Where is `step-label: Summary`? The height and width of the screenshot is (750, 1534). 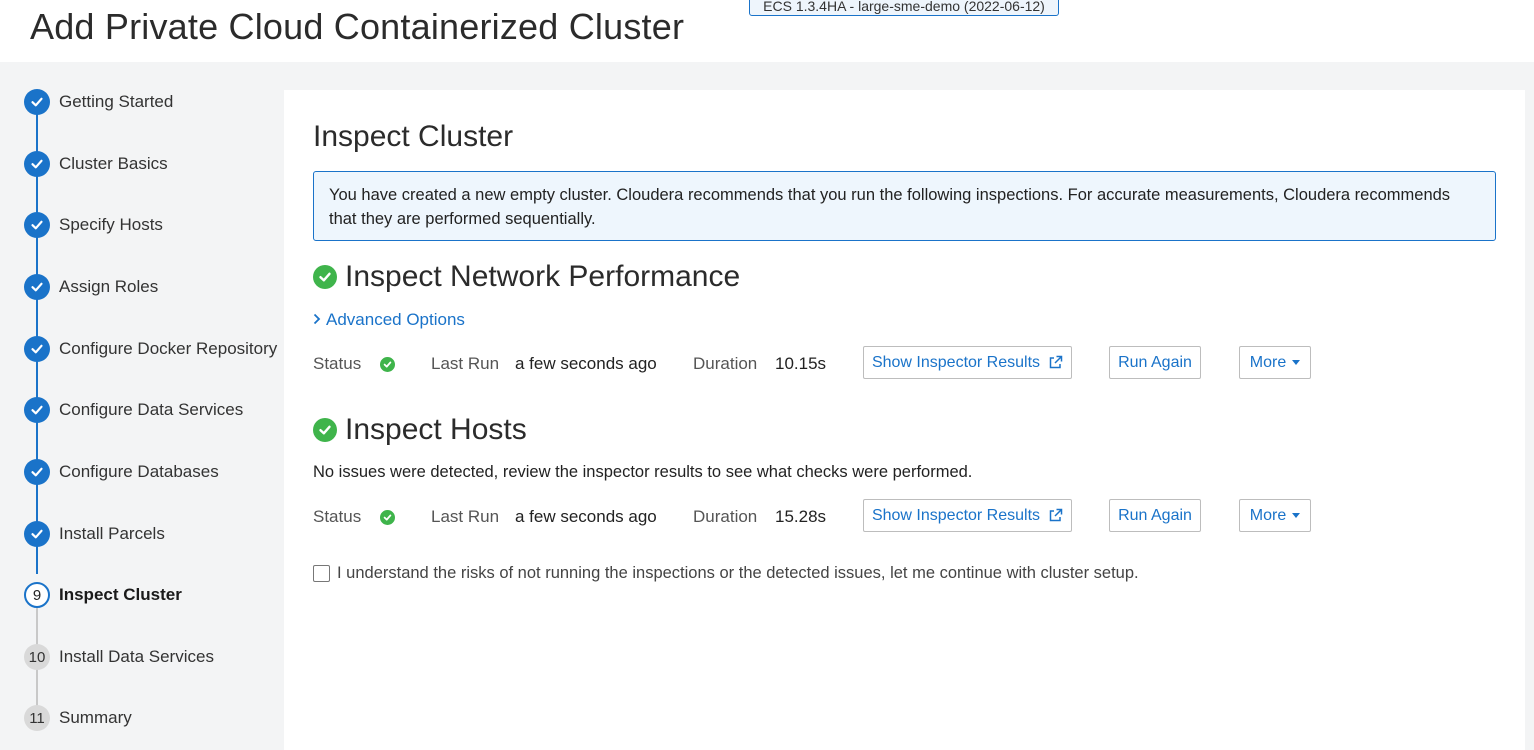
step-label: Summary is located at coordinates (95, 717).